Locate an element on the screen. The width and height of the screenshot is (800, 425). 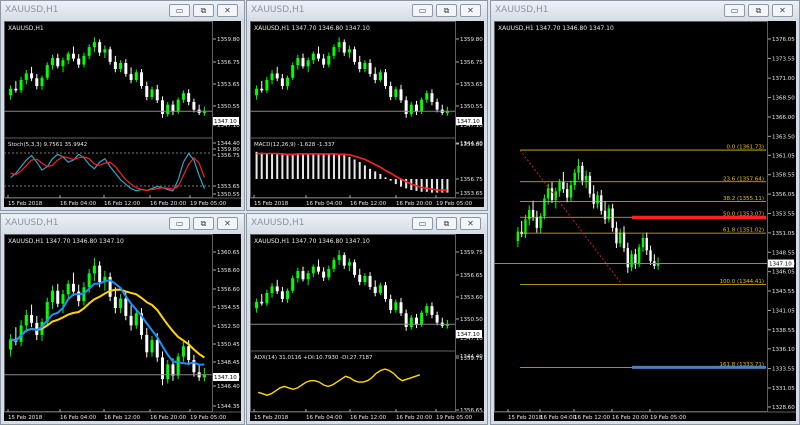
price-tick-label: 1358.60 is located at coordinates (228, 271).